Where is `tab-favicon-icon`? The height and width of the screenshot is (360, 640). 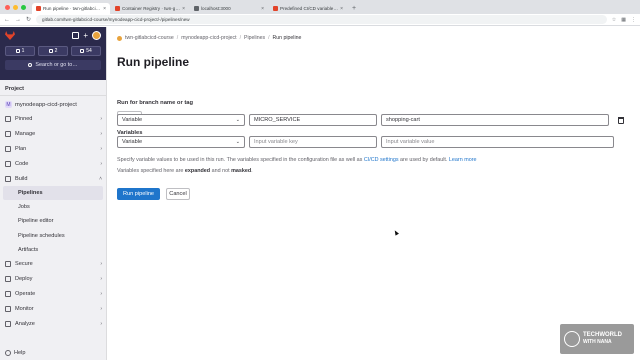 tab-favicon-icon is located at coordinates (196, 8).